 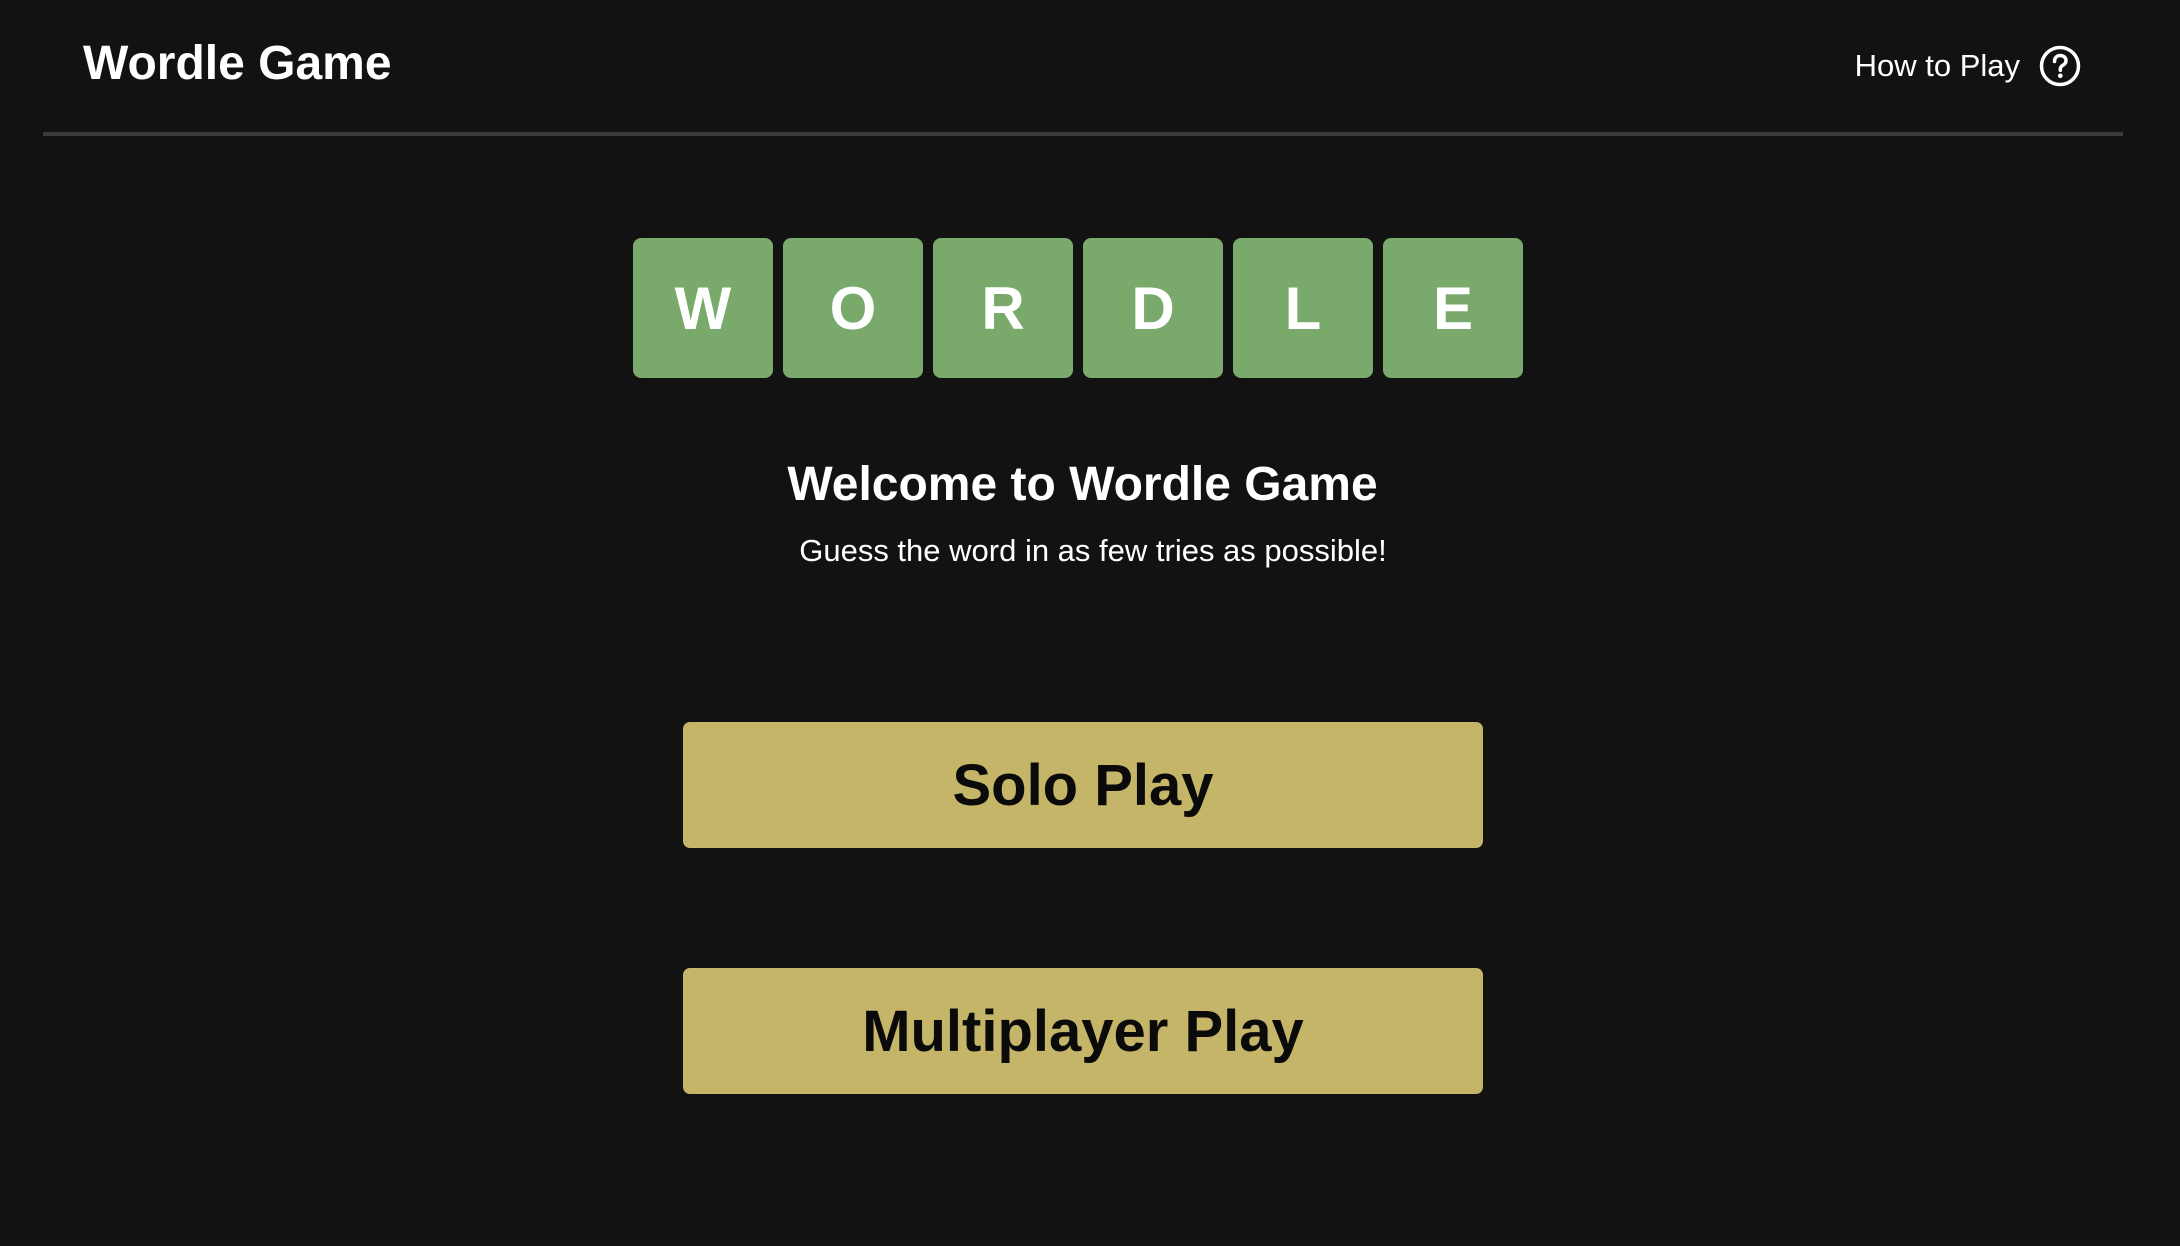 I want to click on logo-tile: E, so click(x=1453, y=308).